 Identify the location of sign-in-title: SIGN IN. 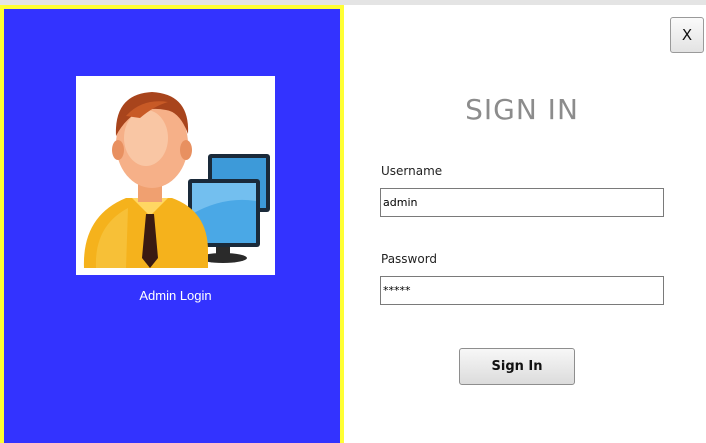
(522, 109).